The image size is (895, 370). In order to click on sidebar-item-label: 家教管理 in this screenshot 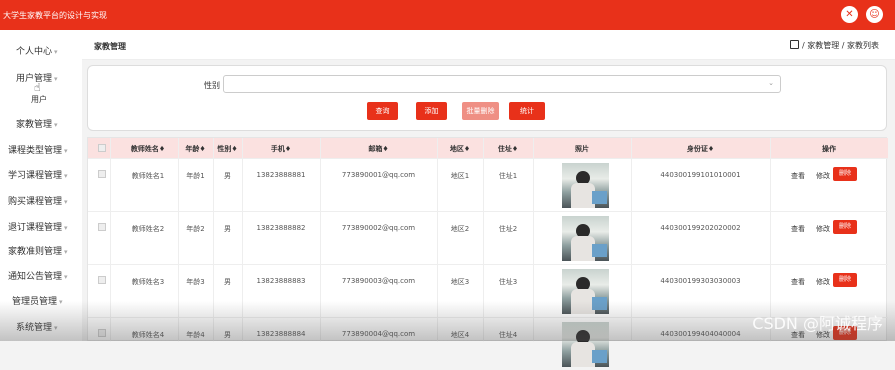, I will do `click(34, 125)`.